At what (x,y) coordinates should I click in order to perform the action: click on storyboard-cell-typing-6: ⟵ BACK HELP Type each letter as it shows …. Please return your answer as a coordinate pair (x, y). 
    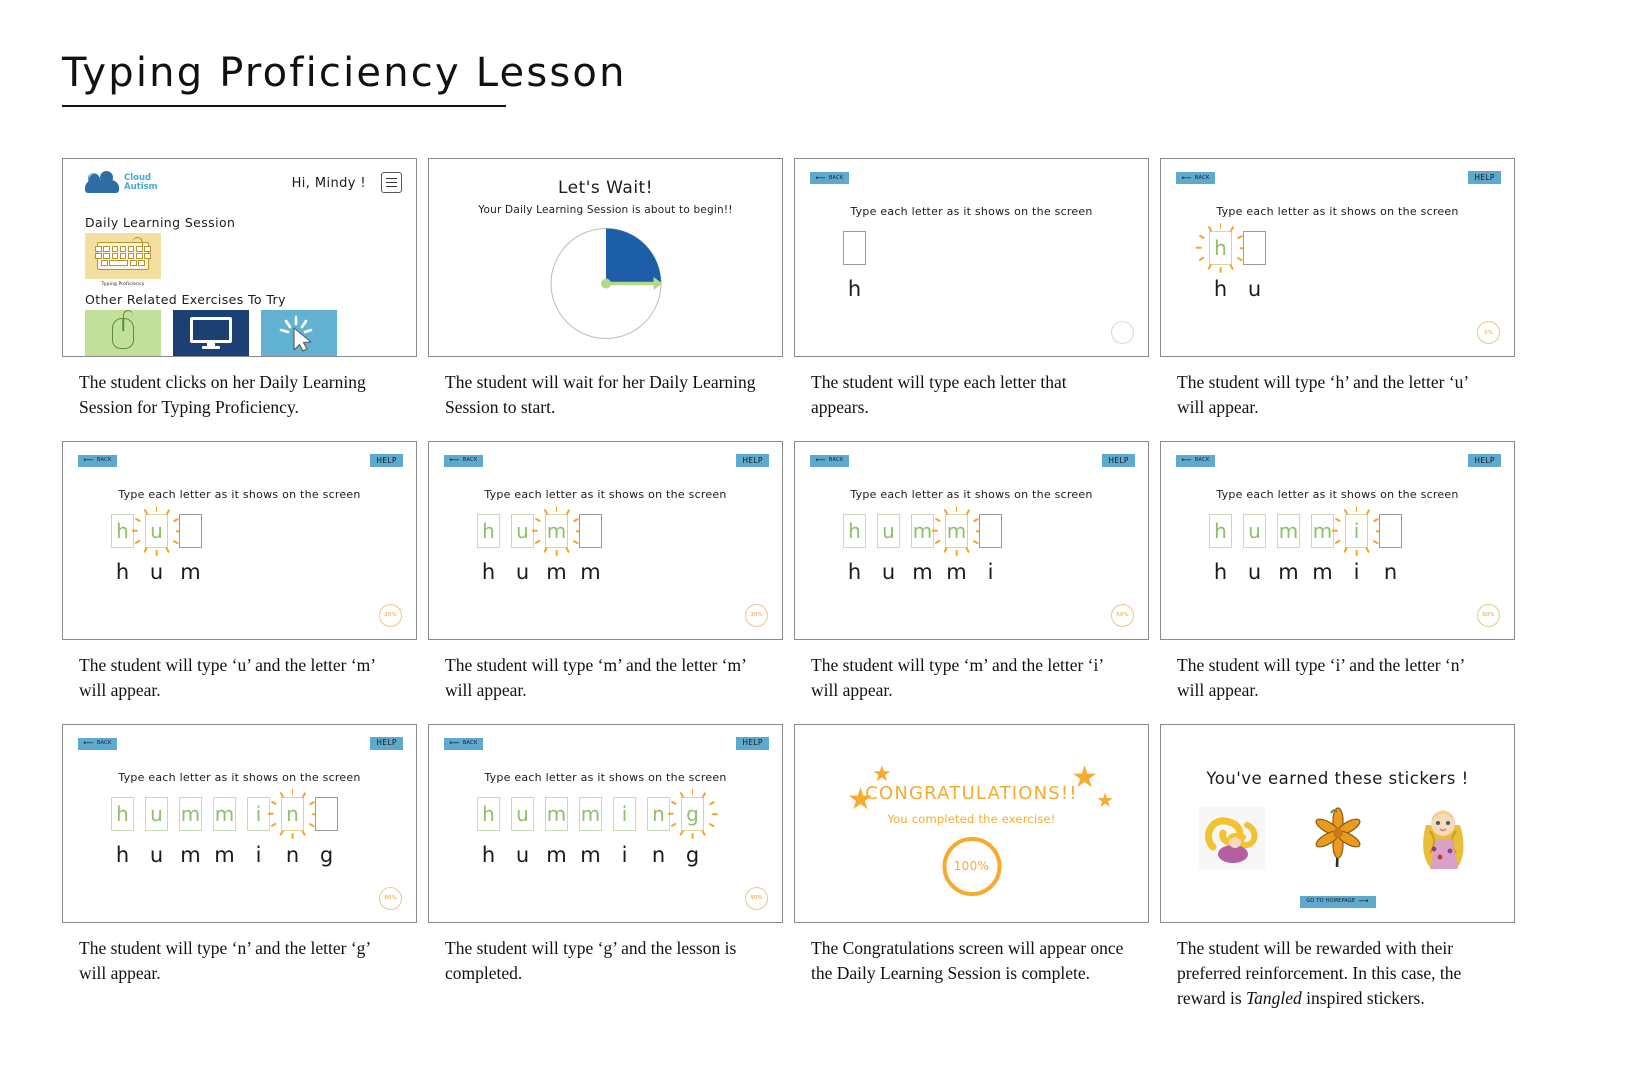
    Looking at the image, I should click on (1337, 572).